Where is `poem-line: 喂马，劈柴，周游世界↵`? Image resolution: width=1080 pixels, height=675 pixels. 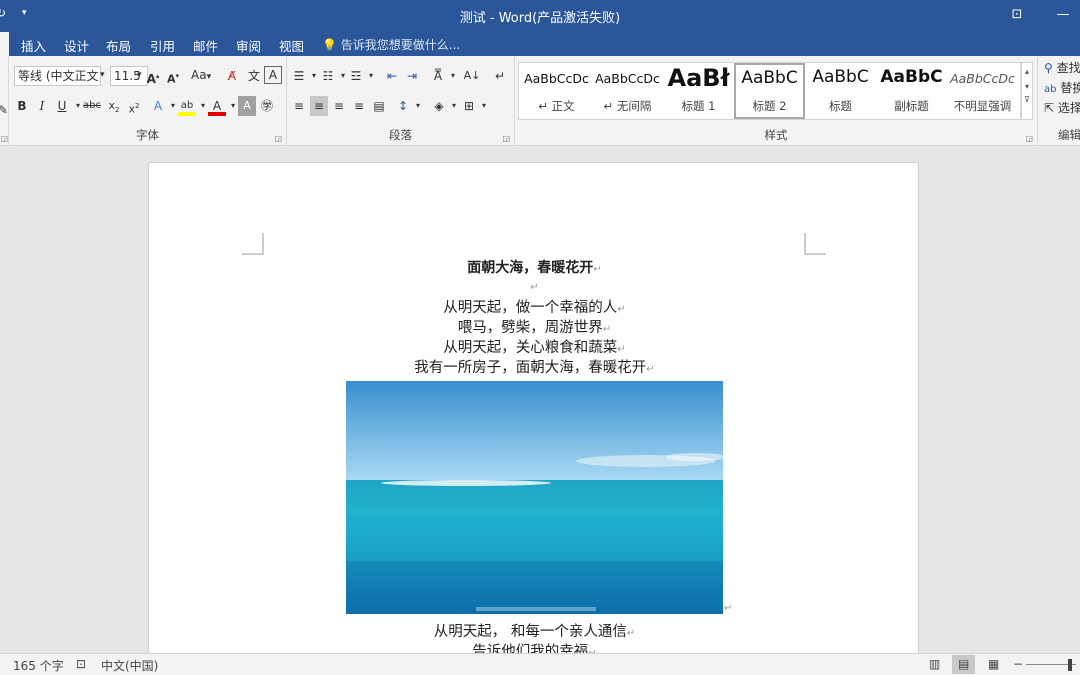
poem-line: 喂马，劈柴，周游世界↵ is located at coordinates (534, 326).